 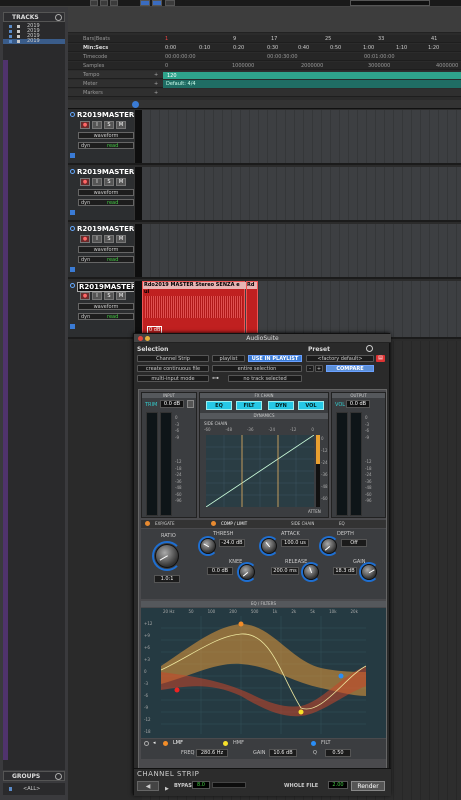 What do you see at coordinates (369, 348) in the screenshot?
I see `settings-icon` at bounding box center [369, 348].